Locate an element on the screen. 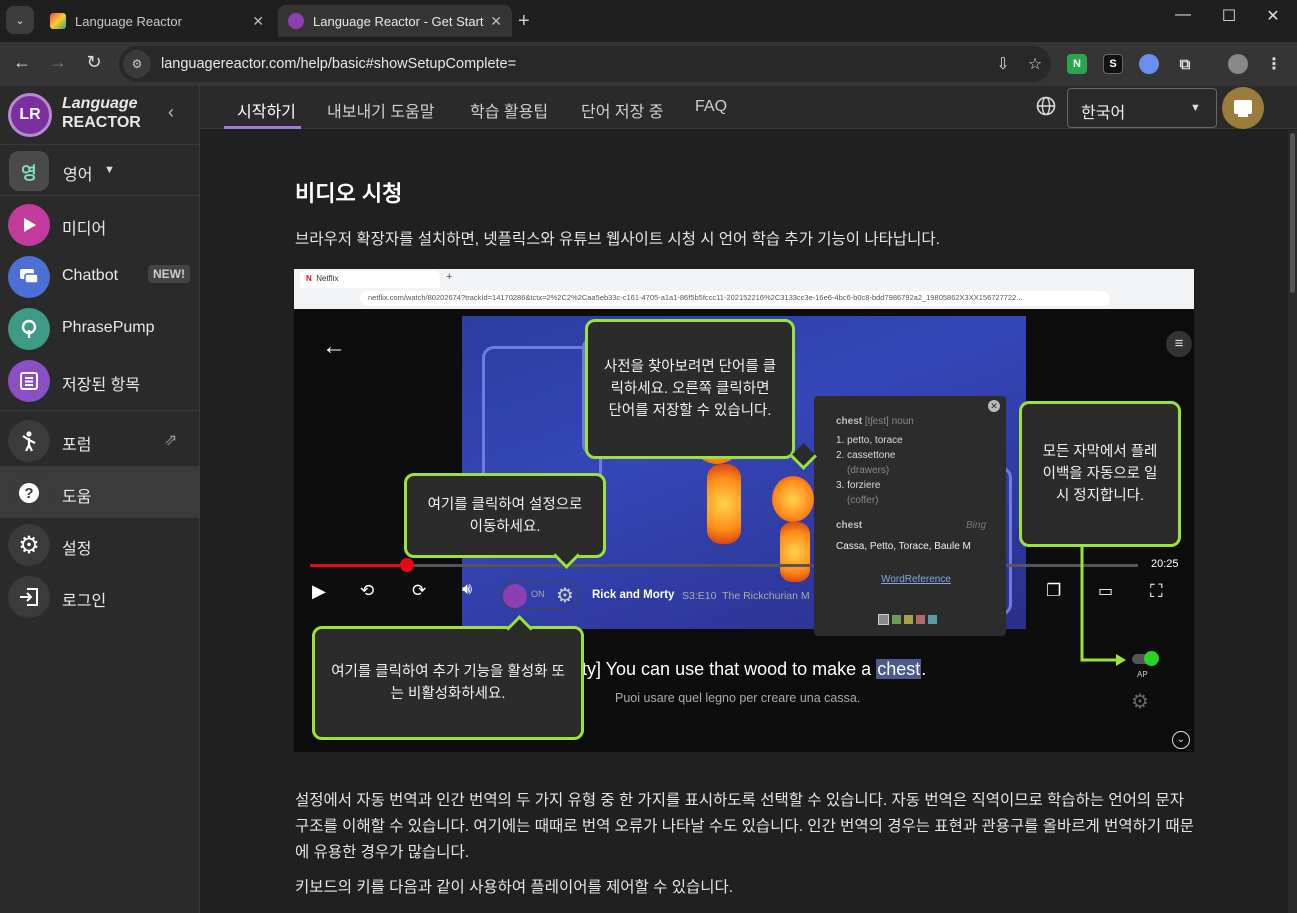 The height and width of the screenshot is (913, 1297). show-title: Rick and Morty is located at coordinates (633, 595).